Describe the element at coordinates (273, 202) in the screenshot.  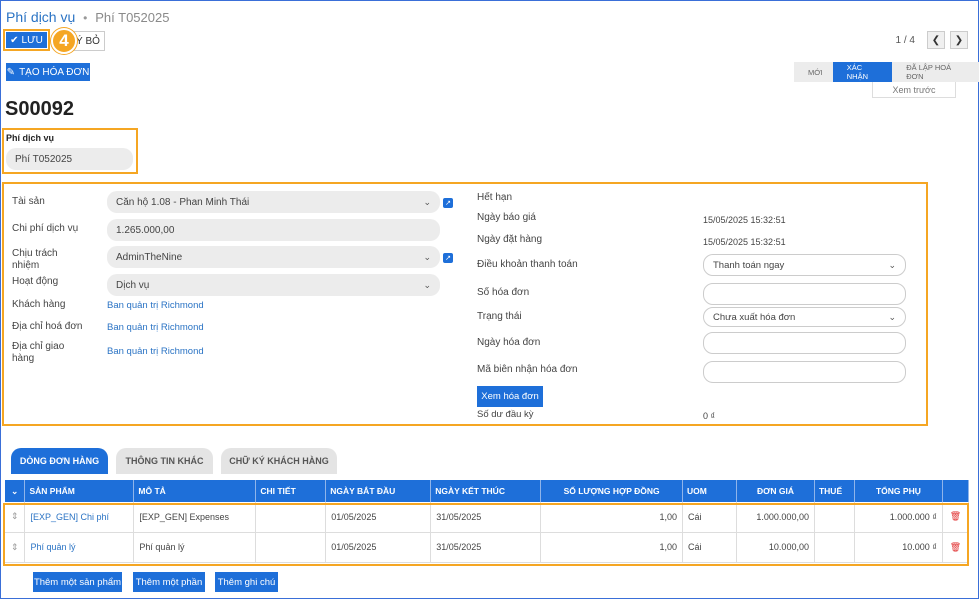
I see `asset-select: Căn hộ 1.08 - Phan Minh Thái ⌄` at that location.